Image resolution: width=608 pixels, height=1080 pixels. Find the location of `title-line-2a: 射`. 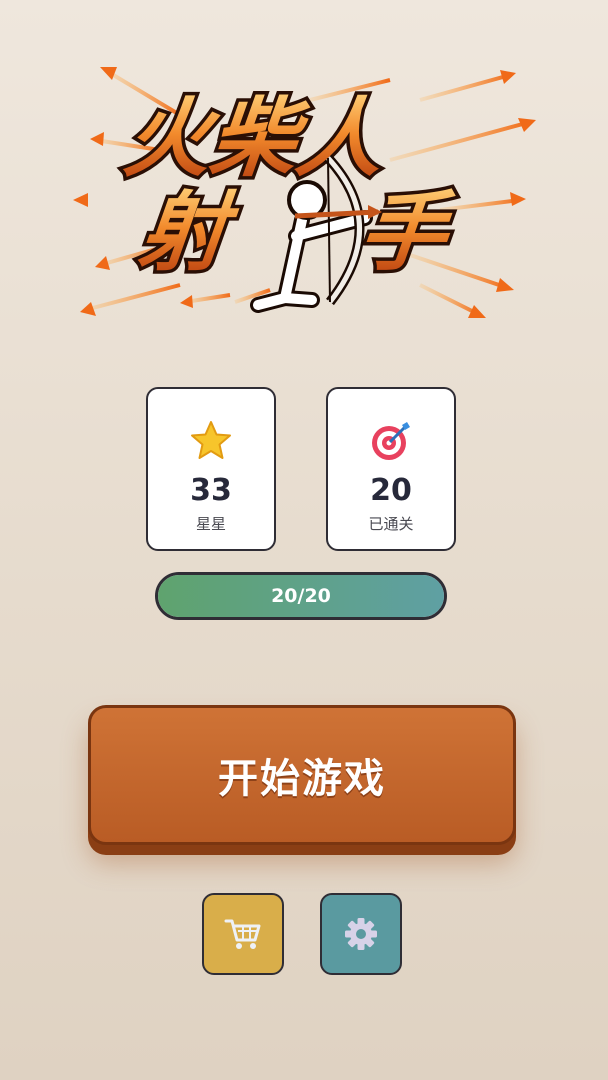

title-line-2a: 射 is located at coordinates (188, 233).